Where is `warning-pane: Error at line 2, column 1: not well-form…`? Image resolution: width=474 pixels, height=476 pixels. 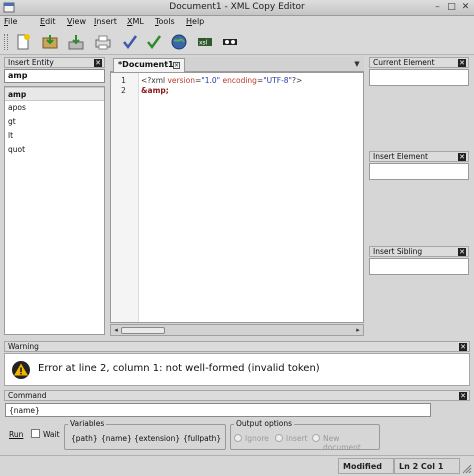 warning-pane: Error at line 2, column 1: not well-form… is located at coordinates (237, 369).